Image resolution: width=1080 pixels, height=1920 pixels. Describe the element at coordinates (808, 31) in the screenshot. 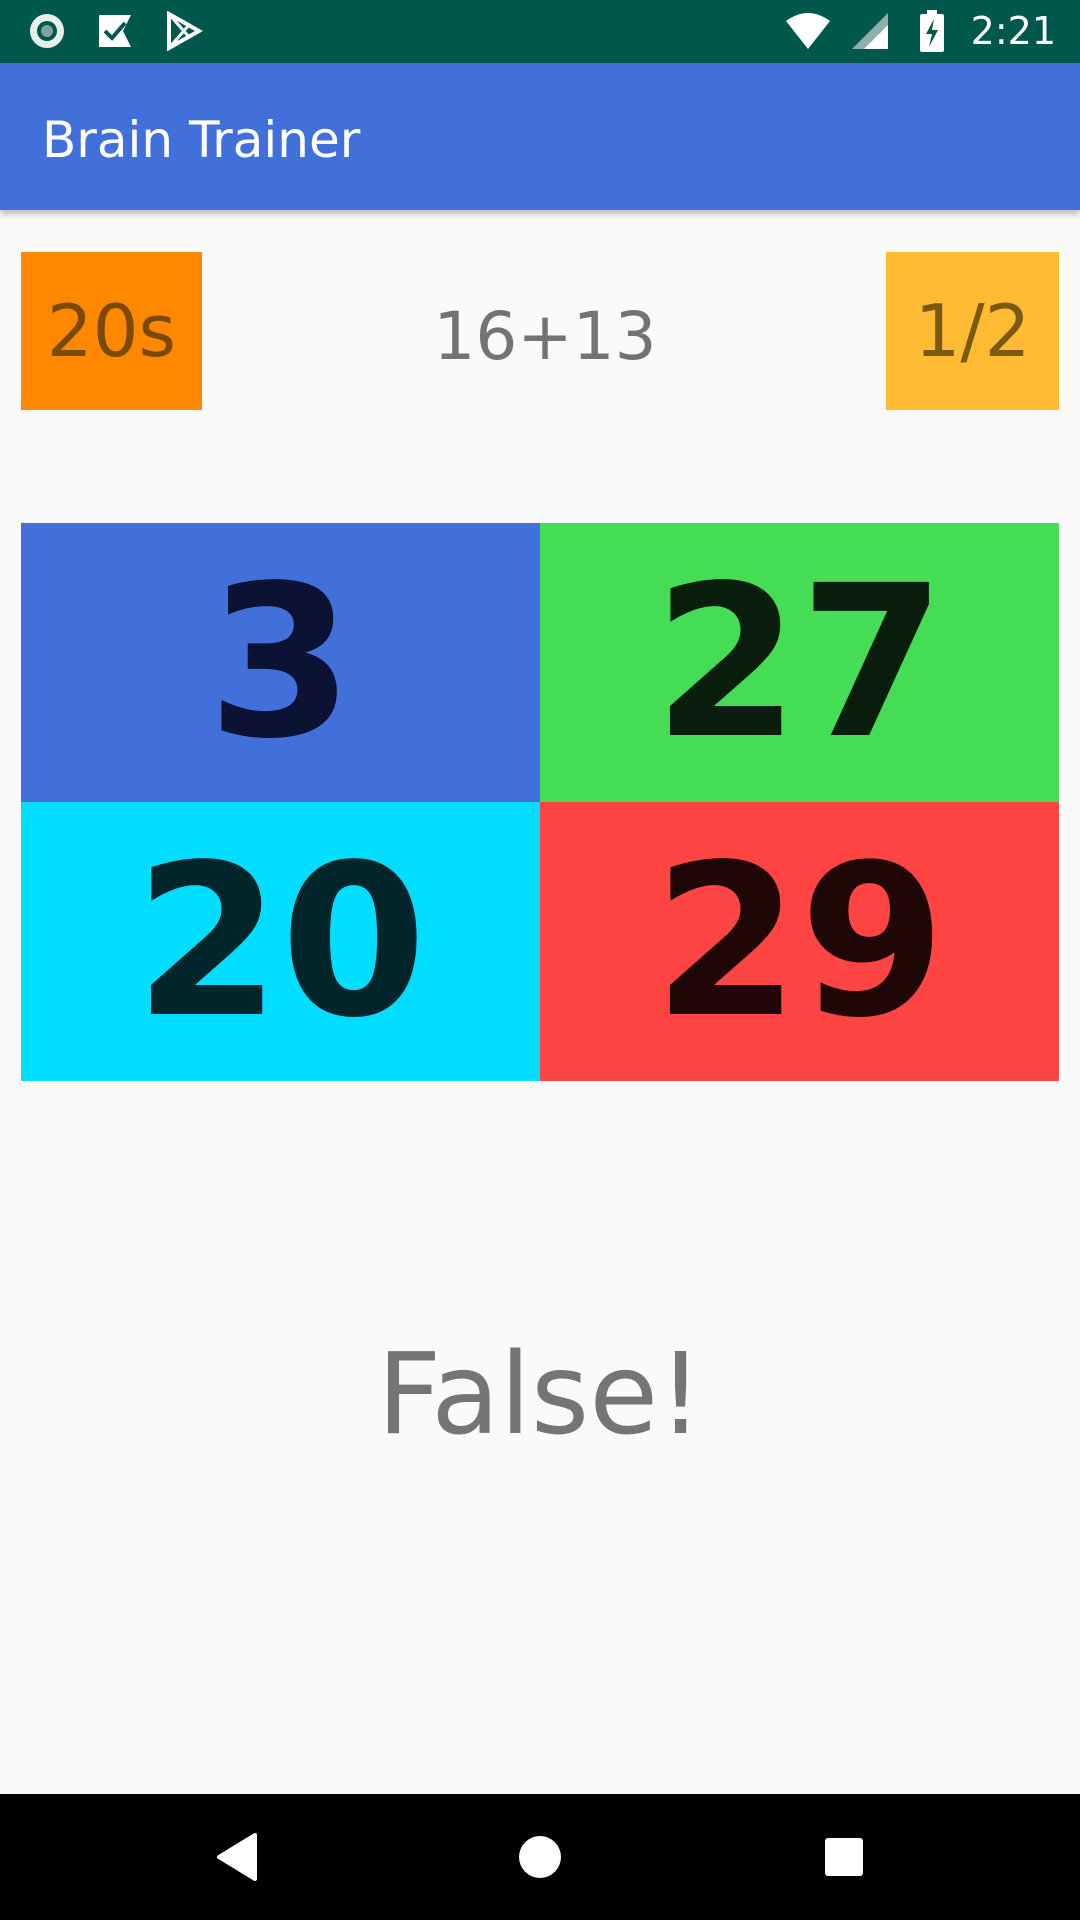

I see `wifi-icon` at that location.